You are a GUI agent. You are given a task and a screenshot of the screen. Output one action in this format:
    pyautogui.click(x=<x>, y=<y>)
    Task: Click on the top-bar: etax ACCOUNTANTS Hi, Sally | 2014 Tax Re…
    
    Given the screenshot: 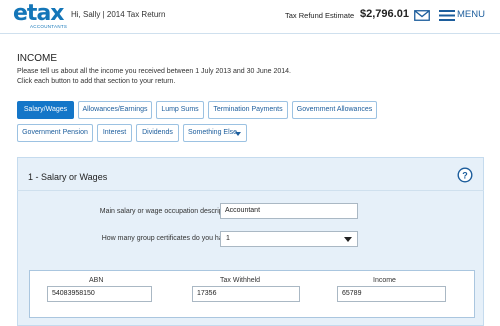 What is the action you would take?
    pyautogui.click(x=250, y=16)
    